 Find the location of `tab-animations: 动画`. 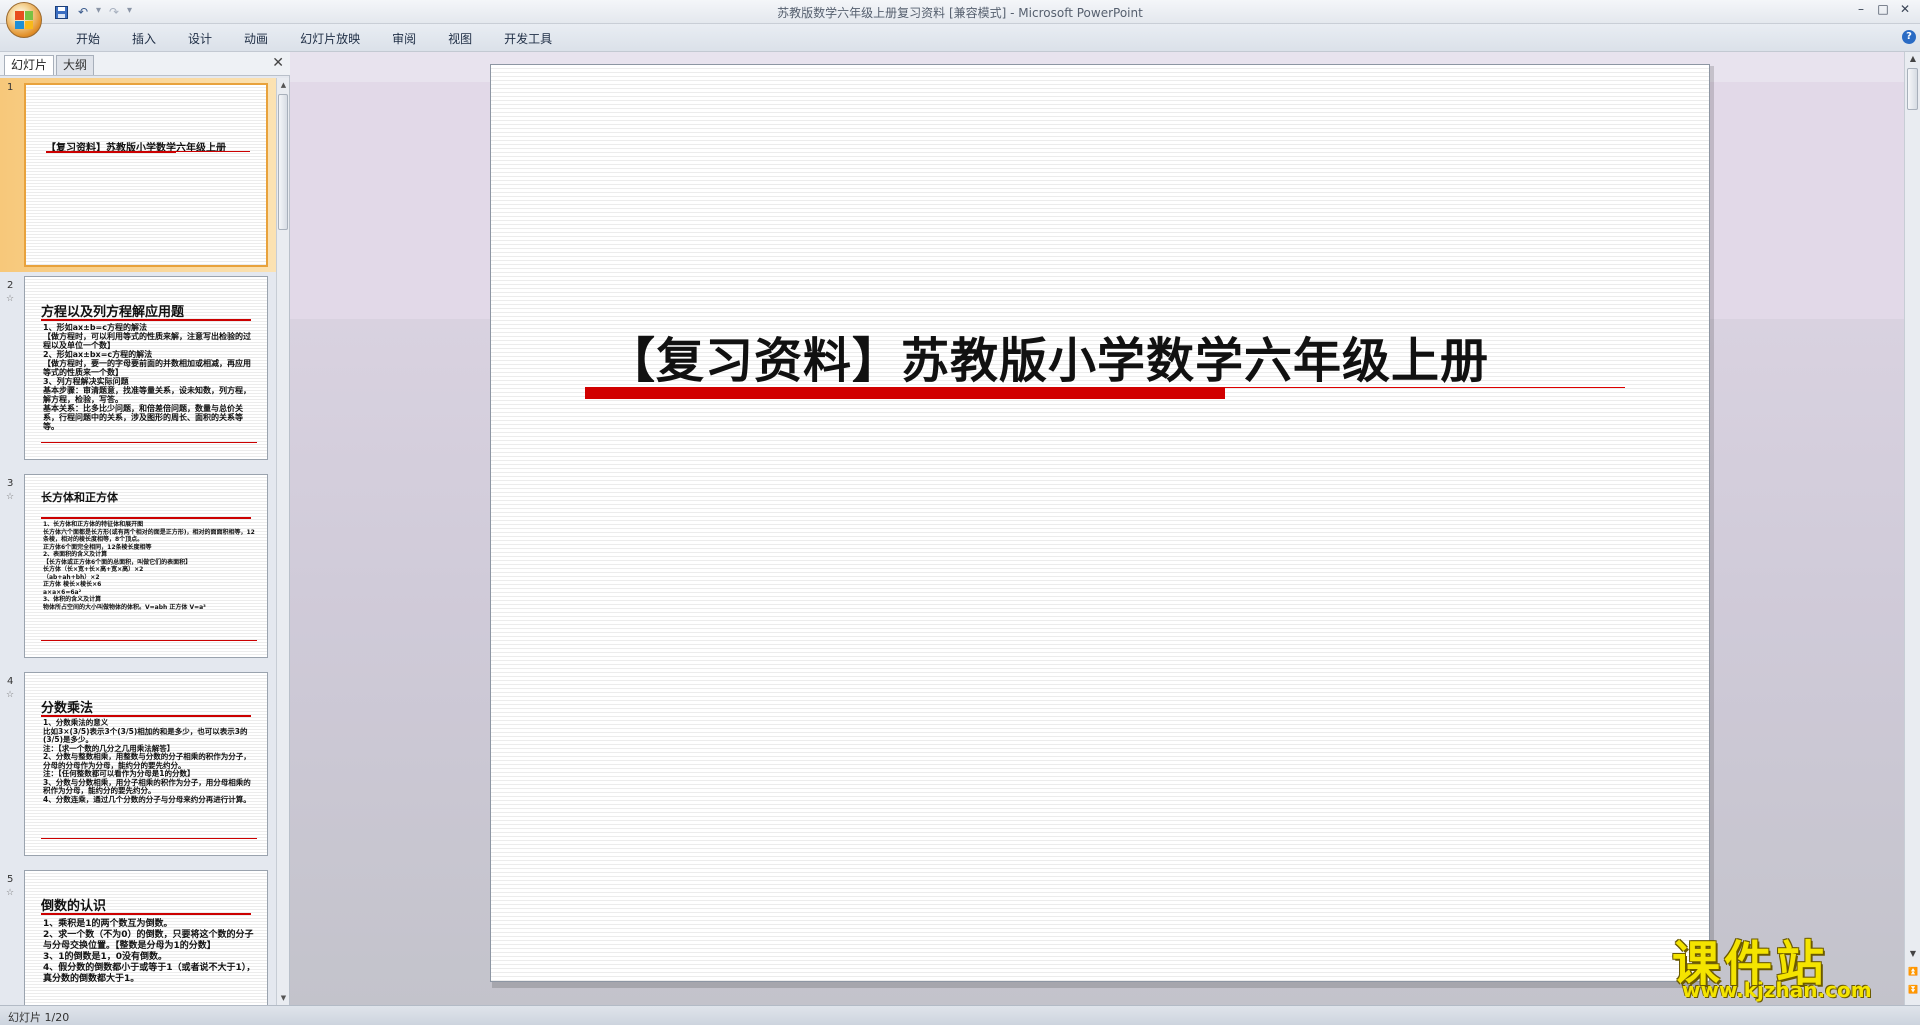

tab-animations: 动画 is located at coordinates (256, 39).